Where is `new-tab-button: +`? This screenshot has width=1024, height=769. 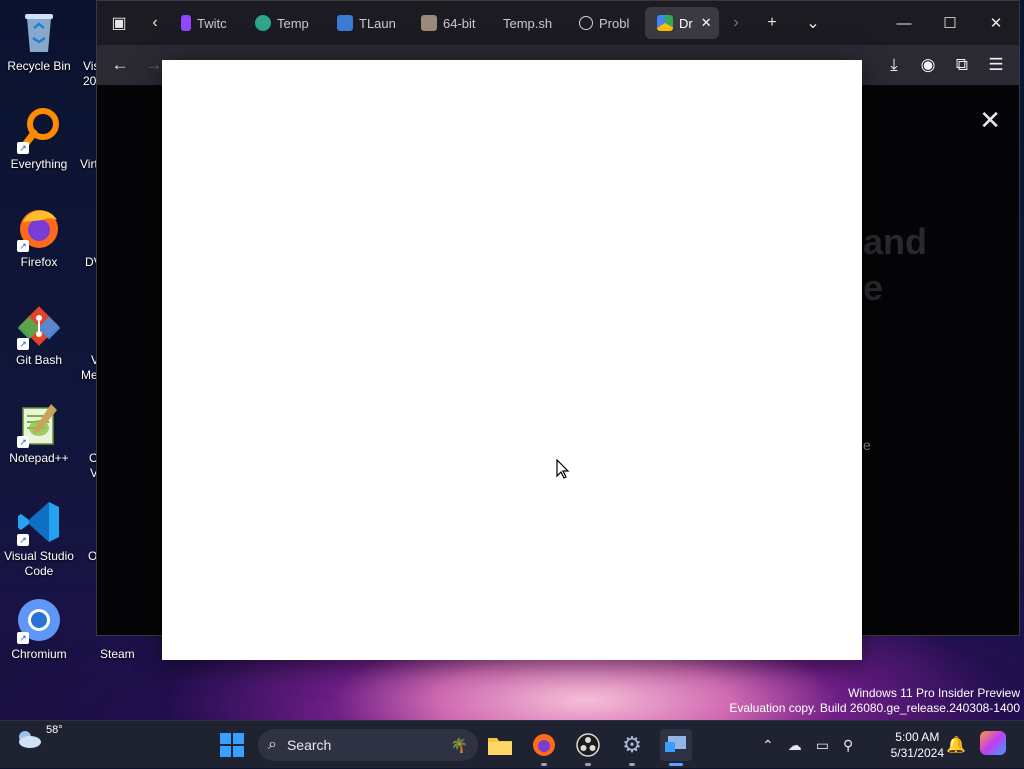 new-tab-button: + is located at coordinates (772, 23).